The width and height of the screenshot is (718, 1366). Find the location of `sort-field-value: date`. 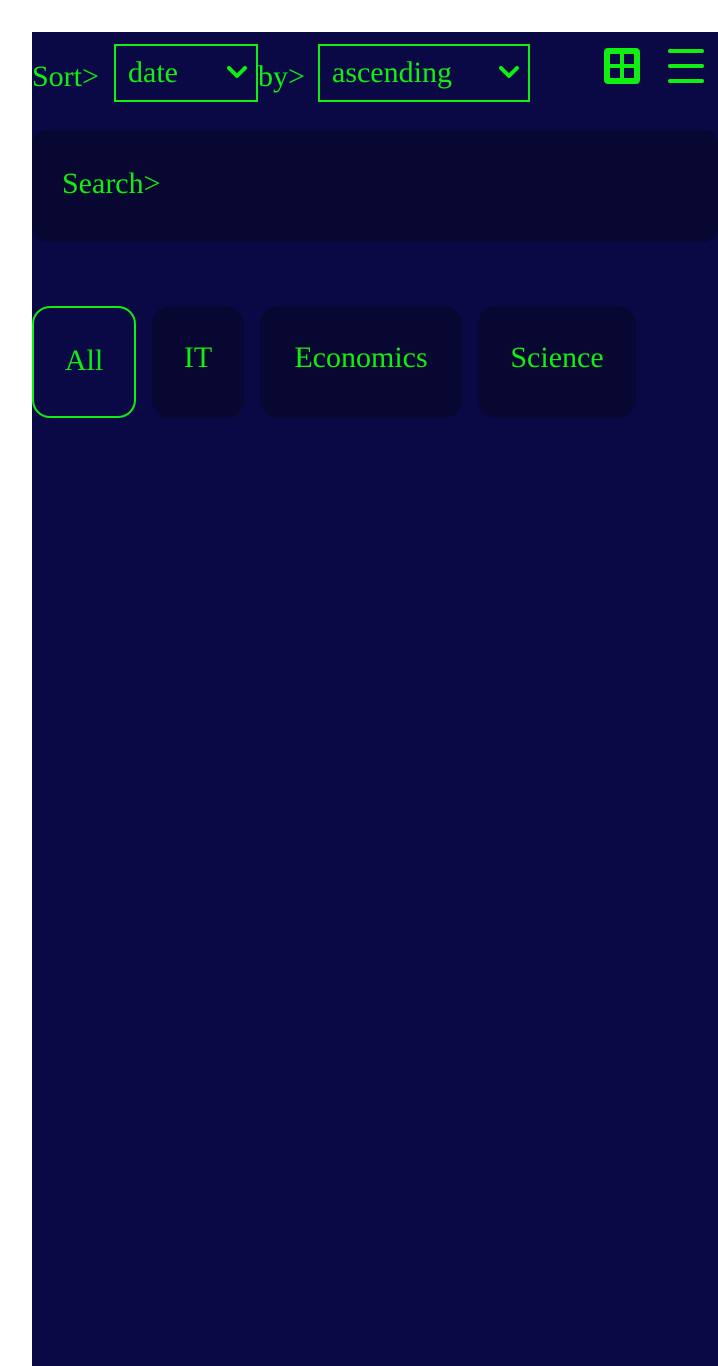

sort-field-value: date is located at coordinates (153, 72).